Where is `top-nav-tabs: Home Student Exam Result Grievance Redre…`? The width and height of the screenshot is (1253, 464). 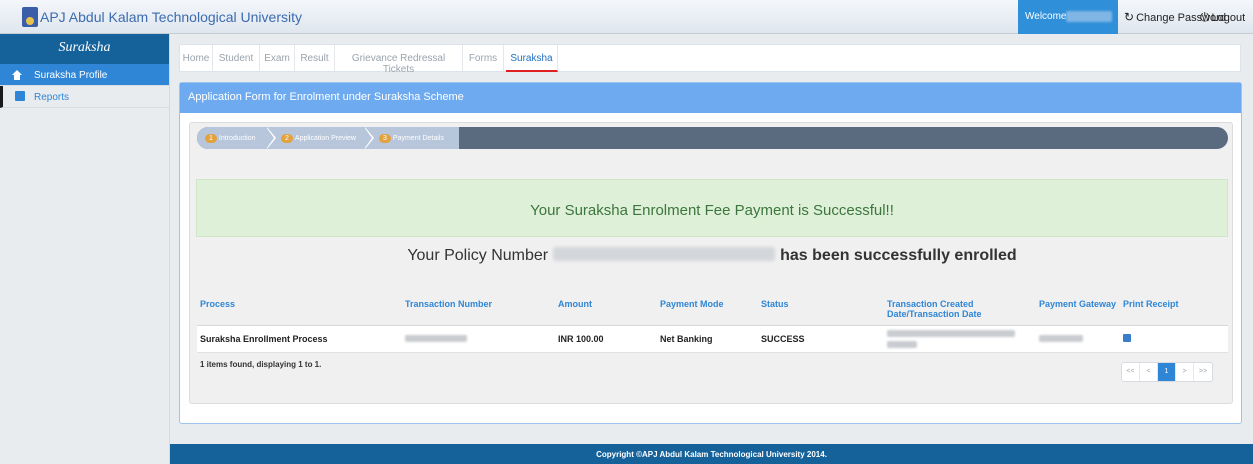
top-nav-tabs: Home Student Exam Result Grievance Redre… is located at coordinates (710, 59).